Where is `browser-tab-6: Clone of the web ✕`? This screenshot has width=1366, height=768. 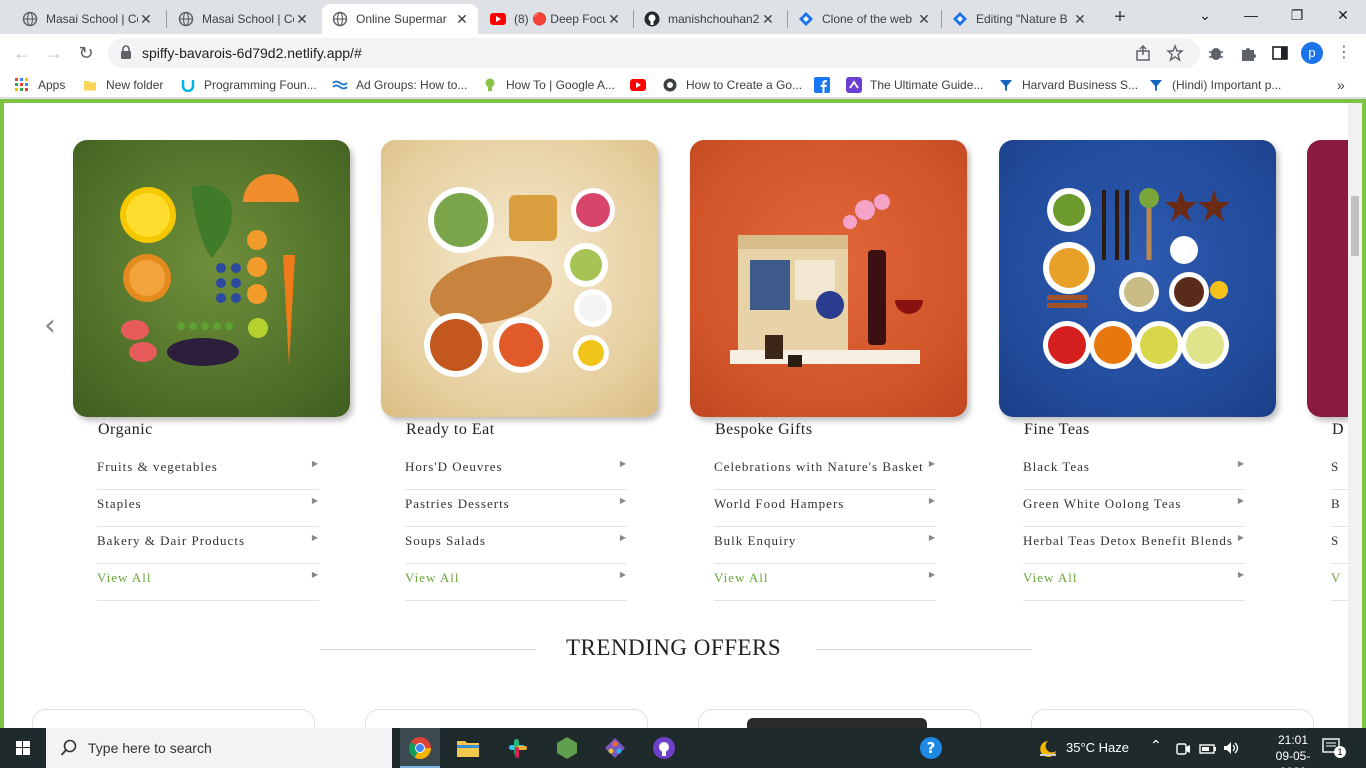
browser-tab-6: Clone of the web ✕ is located at coordinates (864, 19).